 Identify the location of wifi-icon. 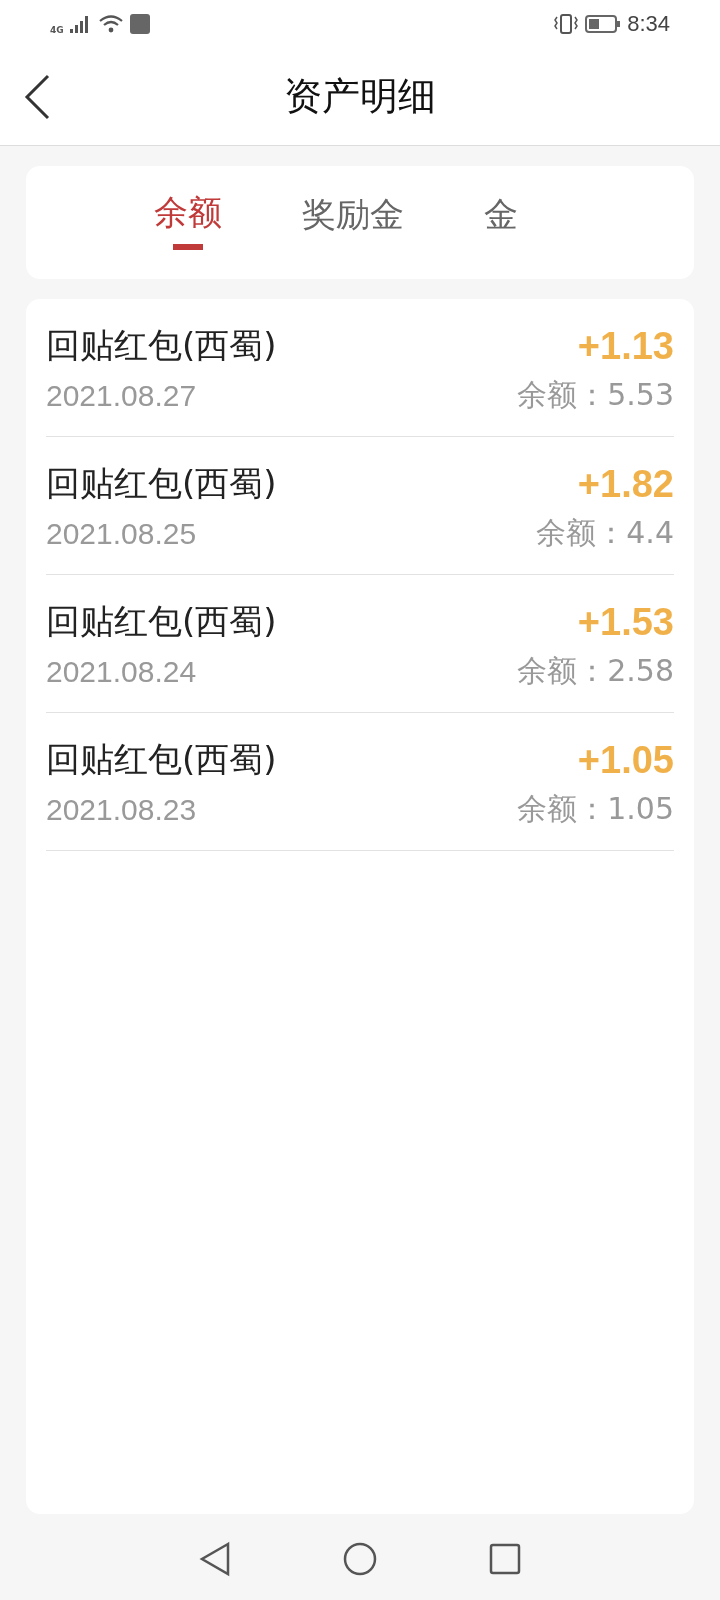
(110, 24).